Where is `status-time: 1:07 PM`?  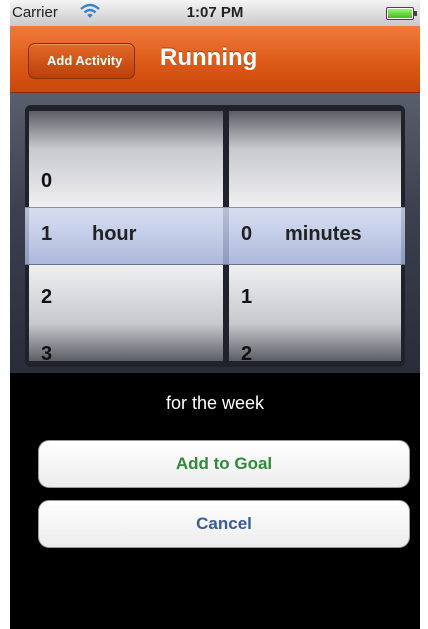 status-time: 1:07 PM is located at coordinates (215, 12).